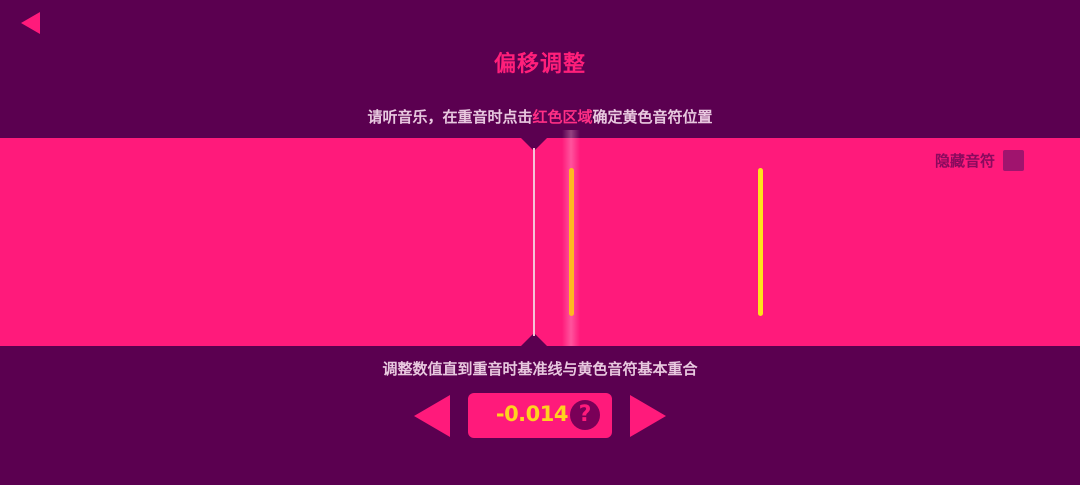  I want to click on decrease-offset-button, so click(432, 416).